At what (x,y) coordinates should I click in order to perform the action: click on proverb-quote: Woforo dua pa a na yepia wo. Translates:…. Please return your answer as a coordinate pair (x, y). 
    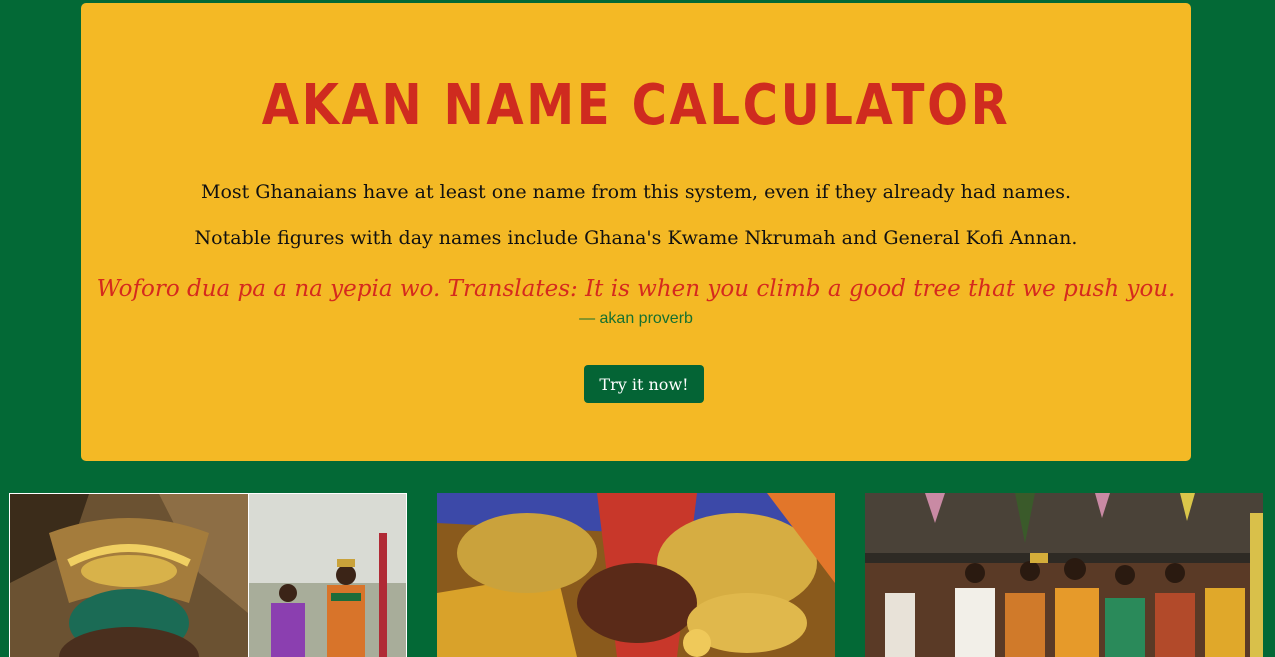
    Looking at the image, I should click on (636, 289).